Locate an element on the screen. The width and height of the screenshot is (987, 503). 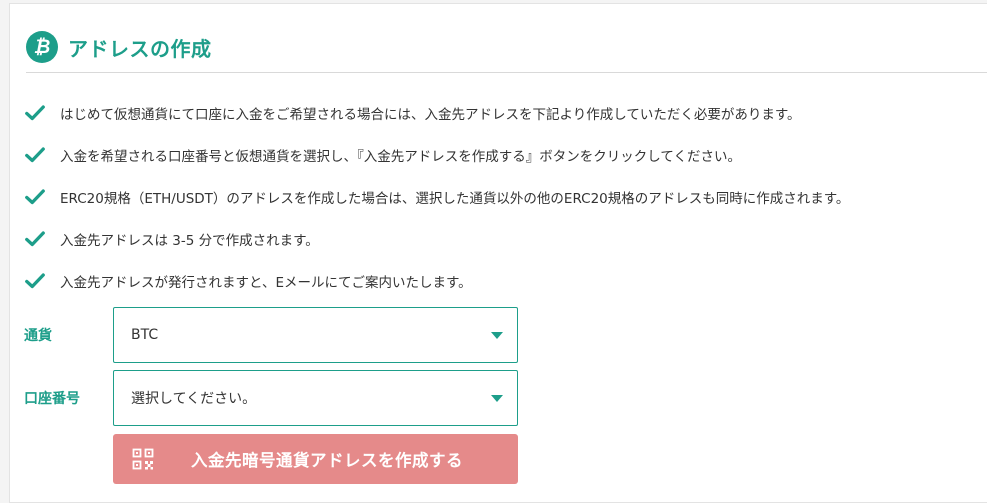
create-address-button-label: 入金先暗号通貨アドレスを作成する is located at coordinates (327, 460).